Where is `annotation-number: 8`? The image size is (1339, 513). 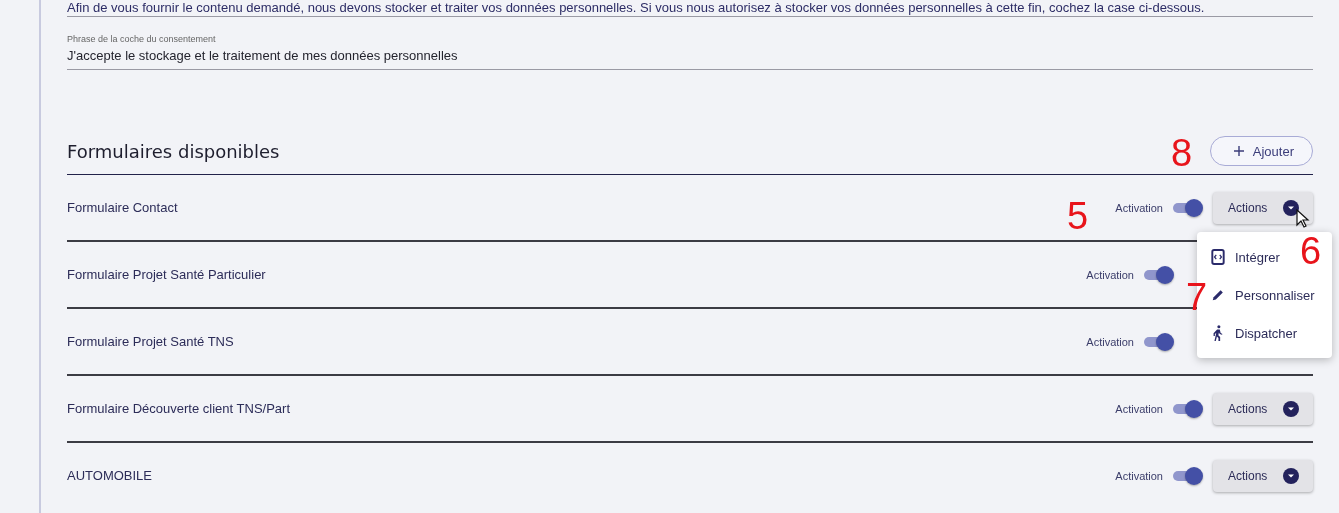 annotation-number: 8 is located at coordinates (1182, 153).